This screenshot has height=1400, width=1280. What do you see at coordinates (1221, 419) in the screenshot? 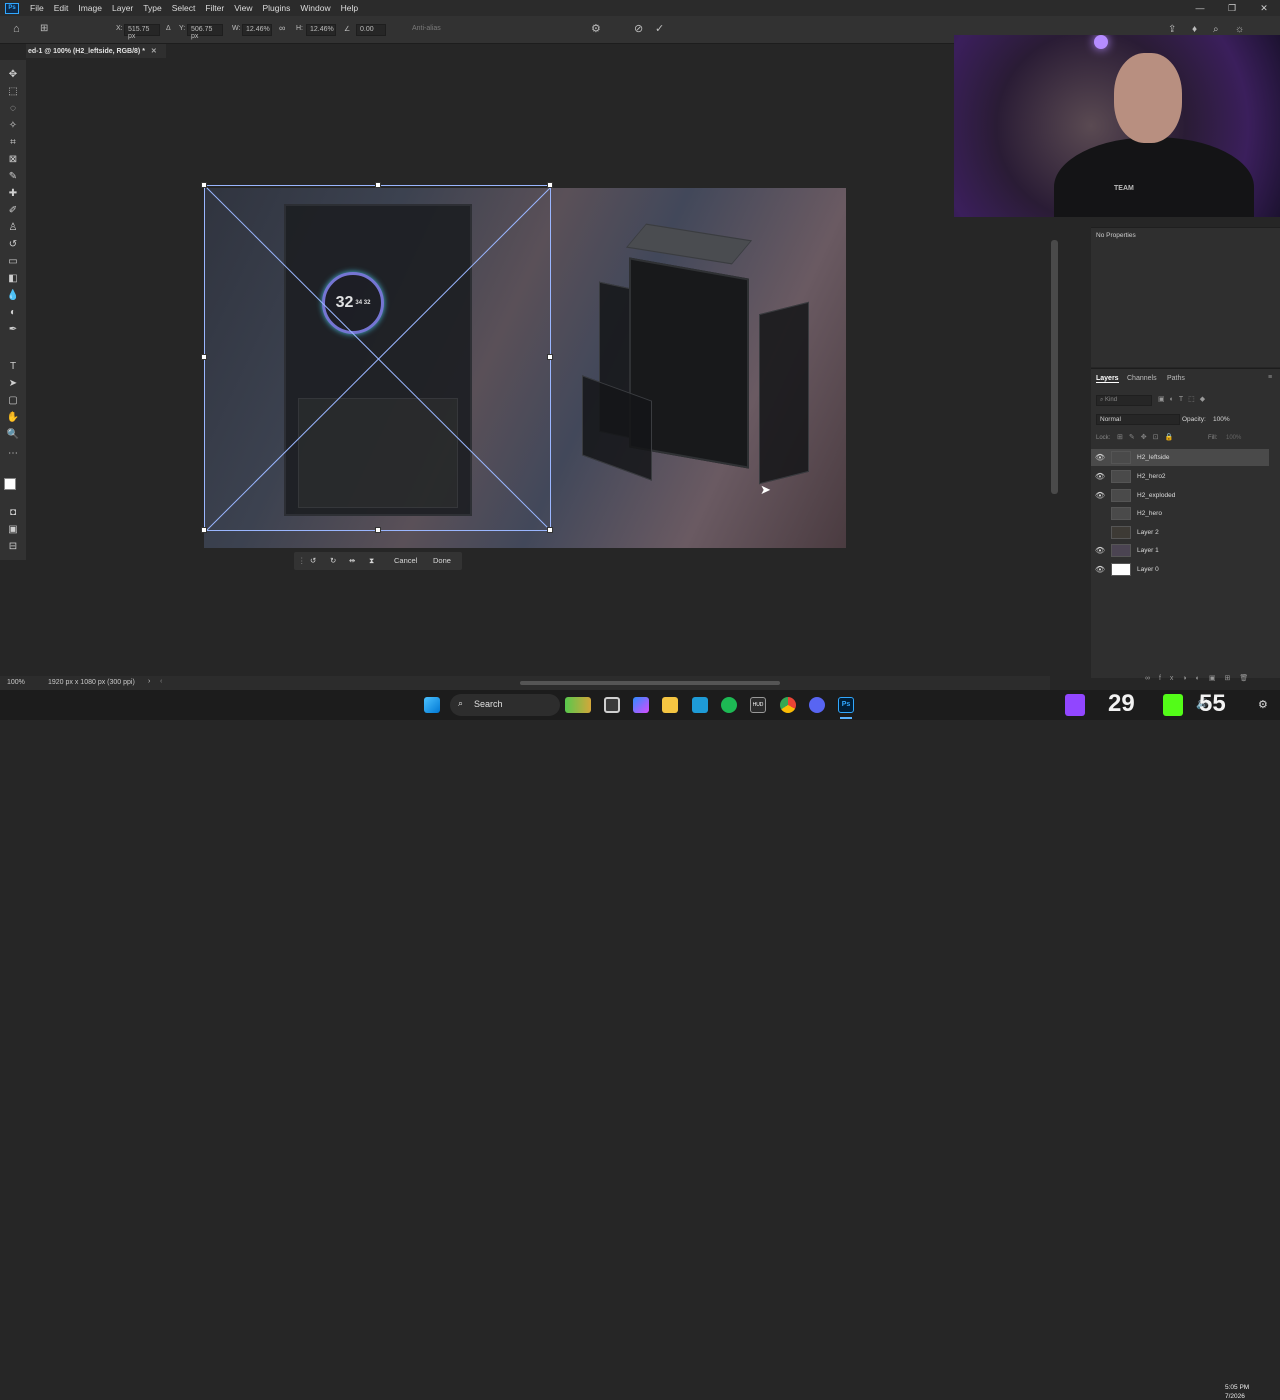
I see `opacity-field: 100%` at bounding box center [1221, 419].